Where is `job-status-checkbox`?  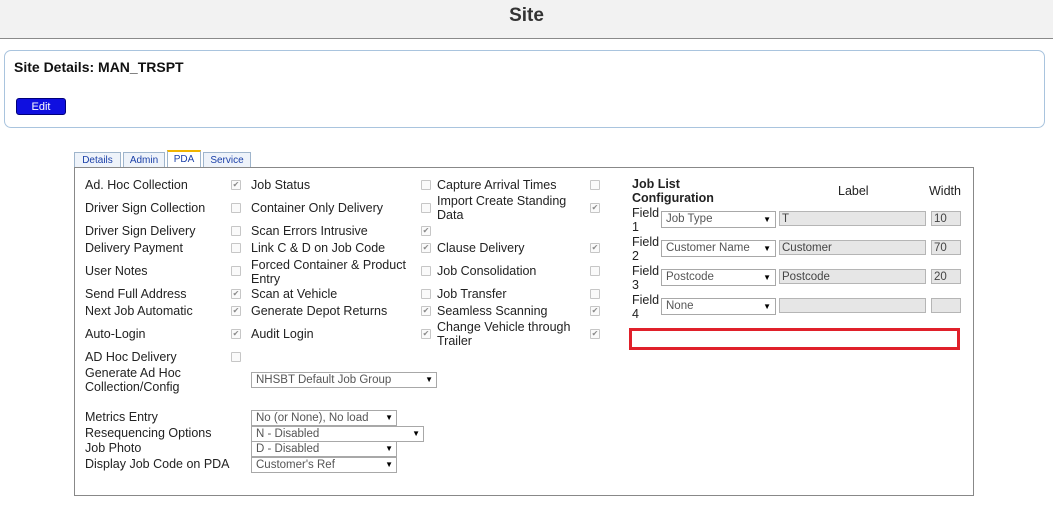
job-status-checkbox is located at coordinates (426, 185).